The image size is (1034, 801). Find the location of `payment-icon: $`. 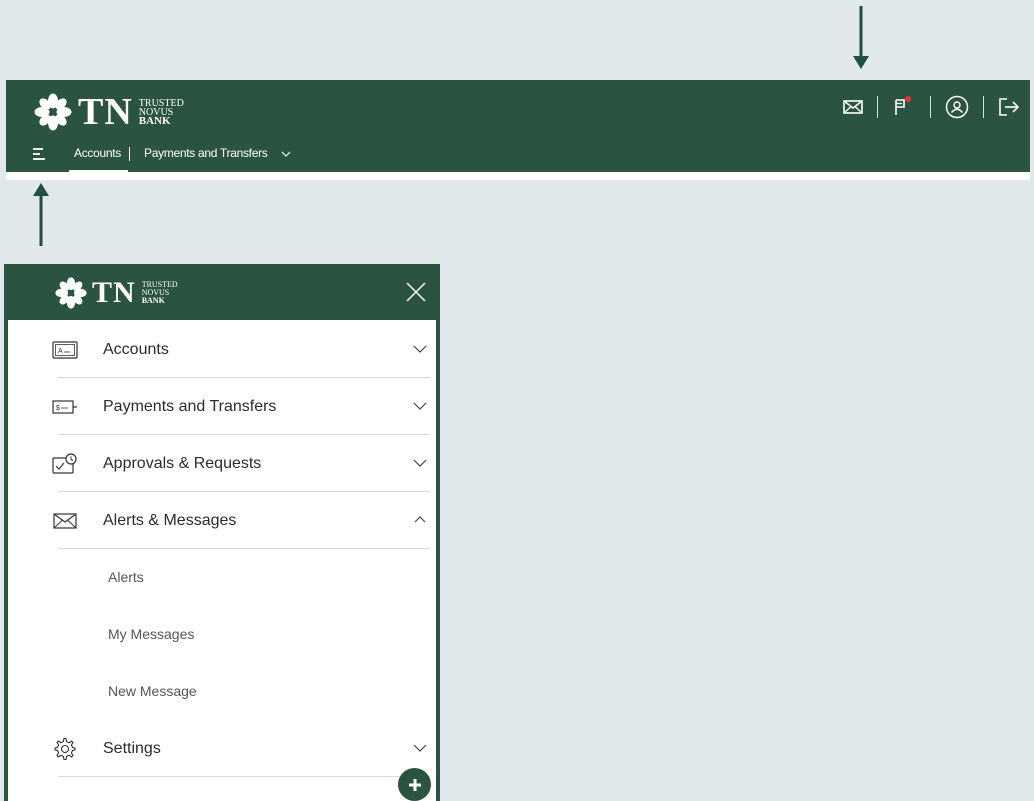

payment-icon: $ is located at coordinates (65, 407).